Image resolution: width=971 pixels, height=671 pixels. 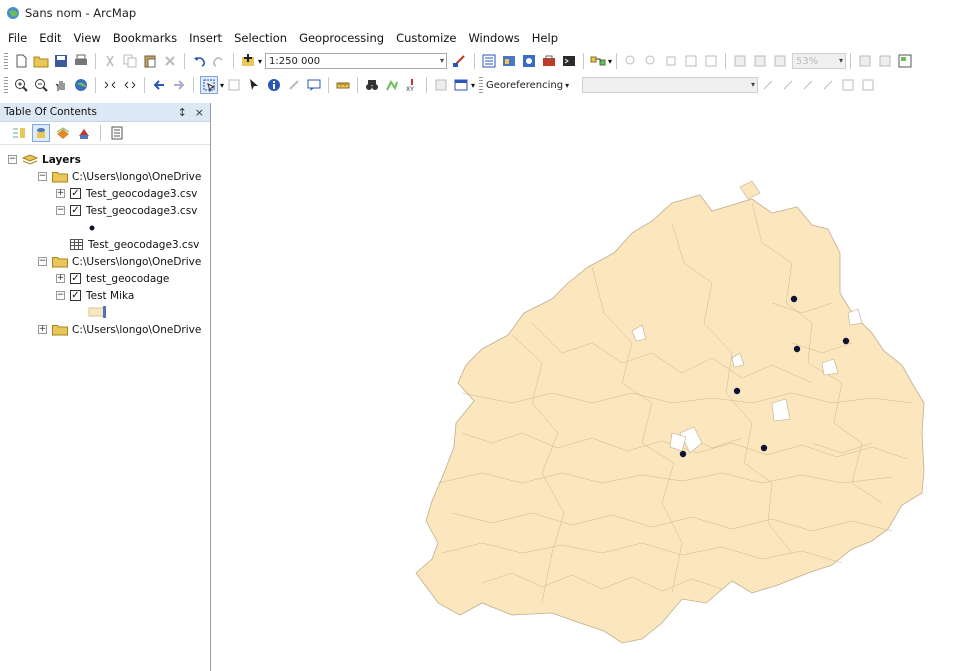 What do you see at coordinates (569, 61) in the screenshot?
I see `python-window-icon` at bounding box center [569, 61].